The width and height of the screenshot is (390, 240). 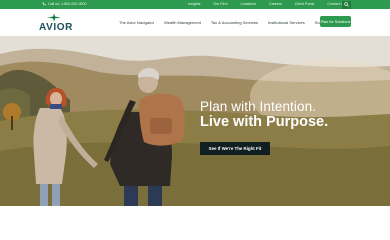 I want to click on search-button, so click(x=346, y=4).